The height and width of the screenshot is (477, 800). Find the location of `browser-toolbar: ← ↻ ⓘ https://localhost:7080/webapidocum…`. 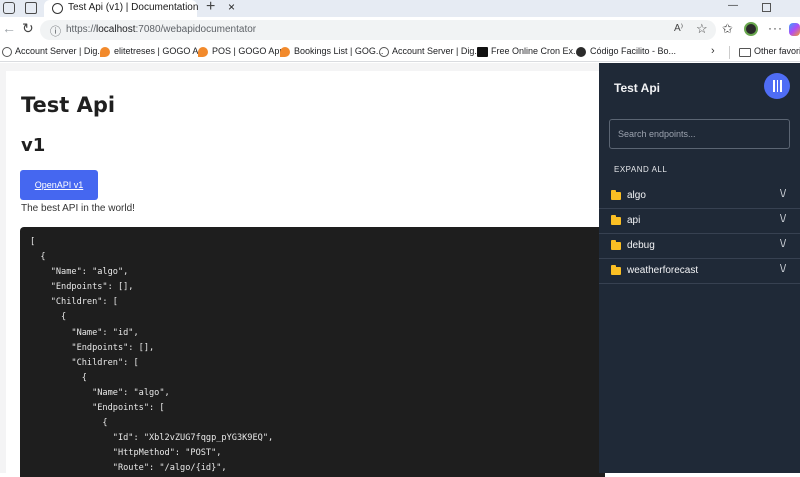

browser-toolbar: ← ↻ ⓘ https://localhost:7080/webapidocum… is located at coordinates (400, 30).